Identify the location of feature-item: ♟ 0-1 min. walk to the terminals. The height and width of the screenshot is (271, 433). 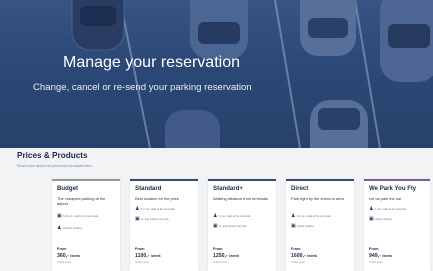
(311, 216).